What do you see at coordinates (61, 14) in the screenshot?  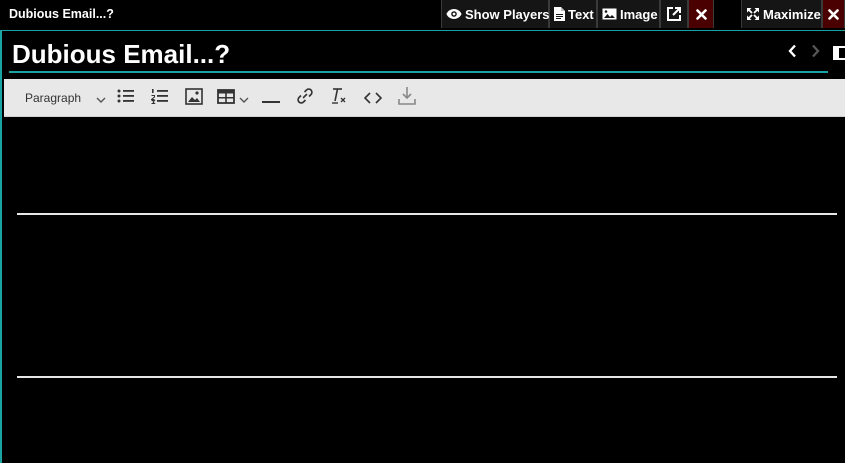 I see `window-title: Dubious Email...?` at bounding box center [61, 14].